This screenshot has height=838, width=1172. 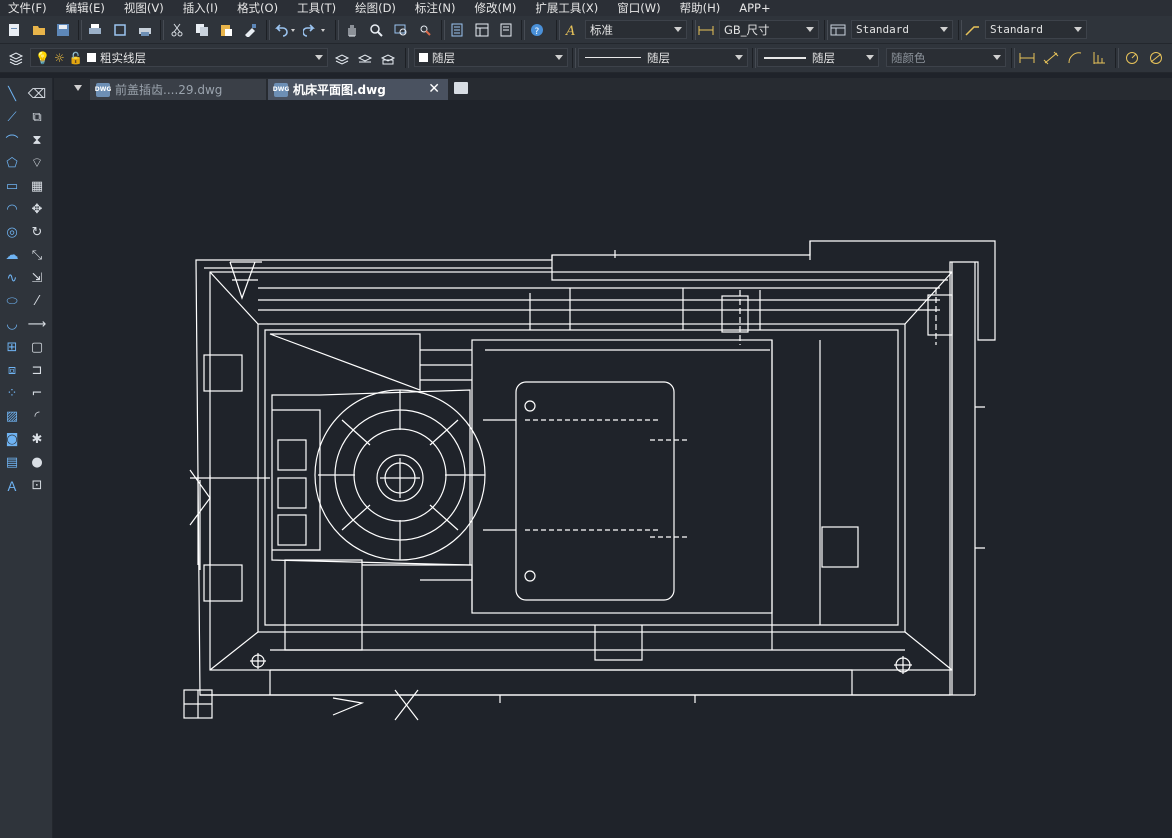 What do you see at coordinates (581, 663) in the screenshot?
I see `anchor-crosshairs` at bounding box center [581, 663].